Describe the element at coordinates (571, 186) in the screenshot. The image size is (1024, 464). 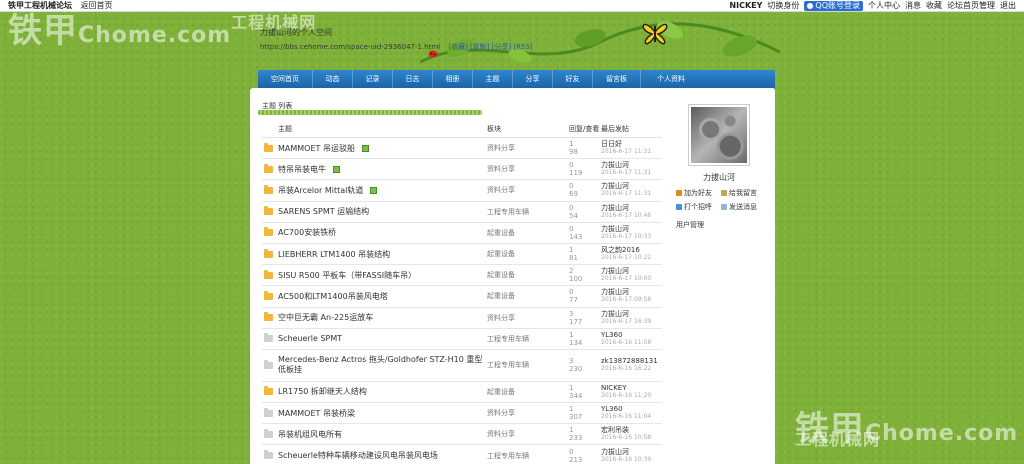
I see `replies-value: 0` at that location.